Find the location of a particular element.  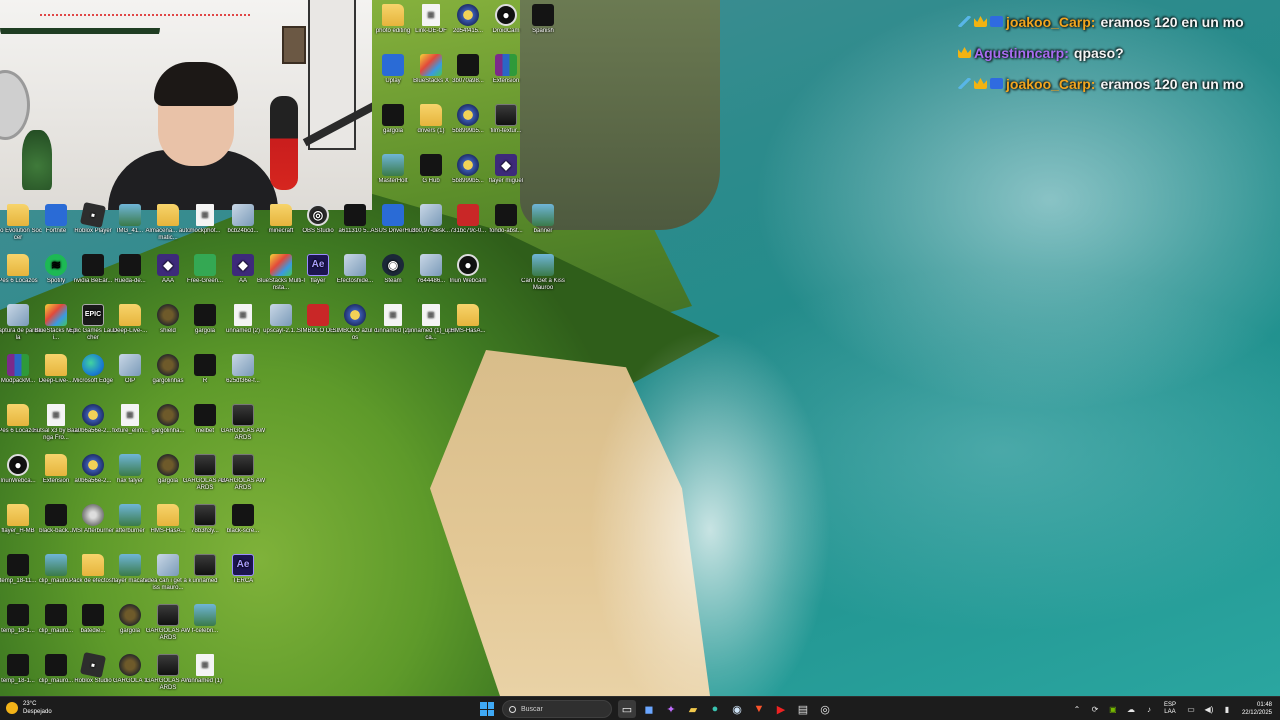

desktop-icon: ◆ flayer miguel is located at coordinates (506, 173).